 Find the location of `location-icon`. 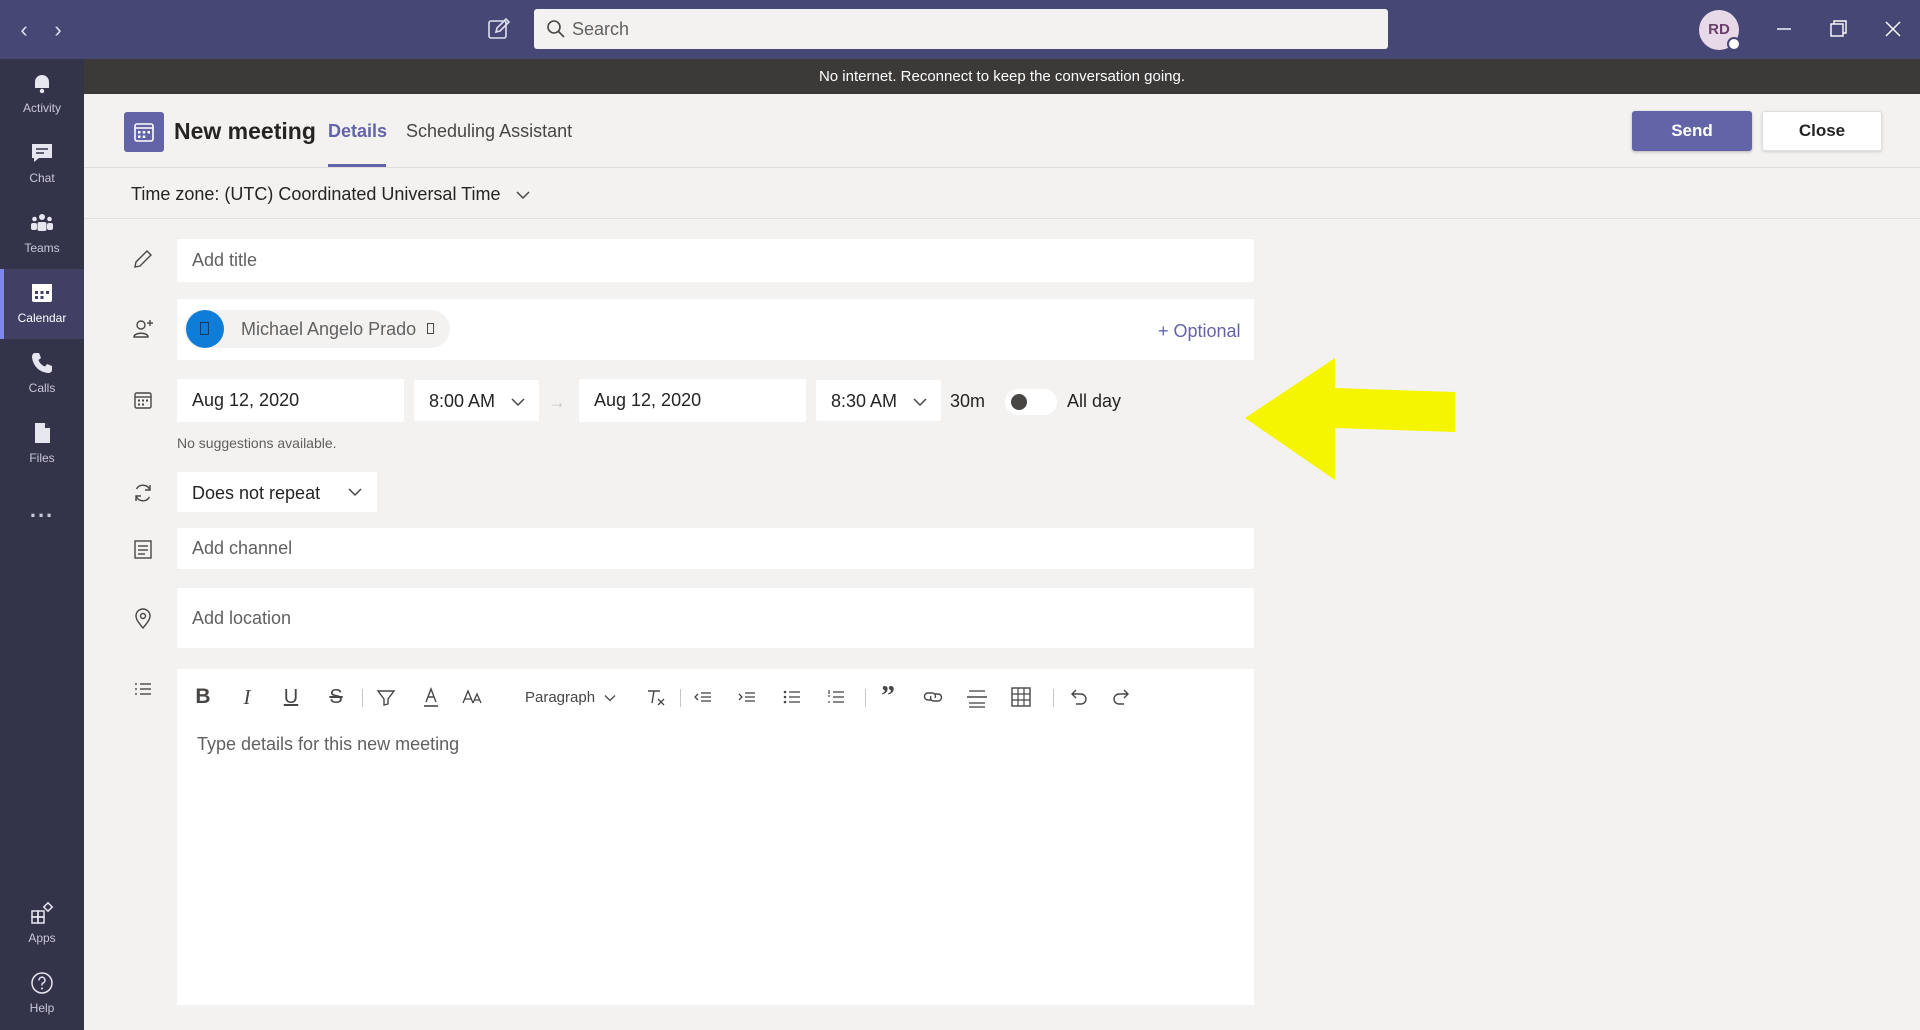

location-icon is located at coordinates (143, 619).